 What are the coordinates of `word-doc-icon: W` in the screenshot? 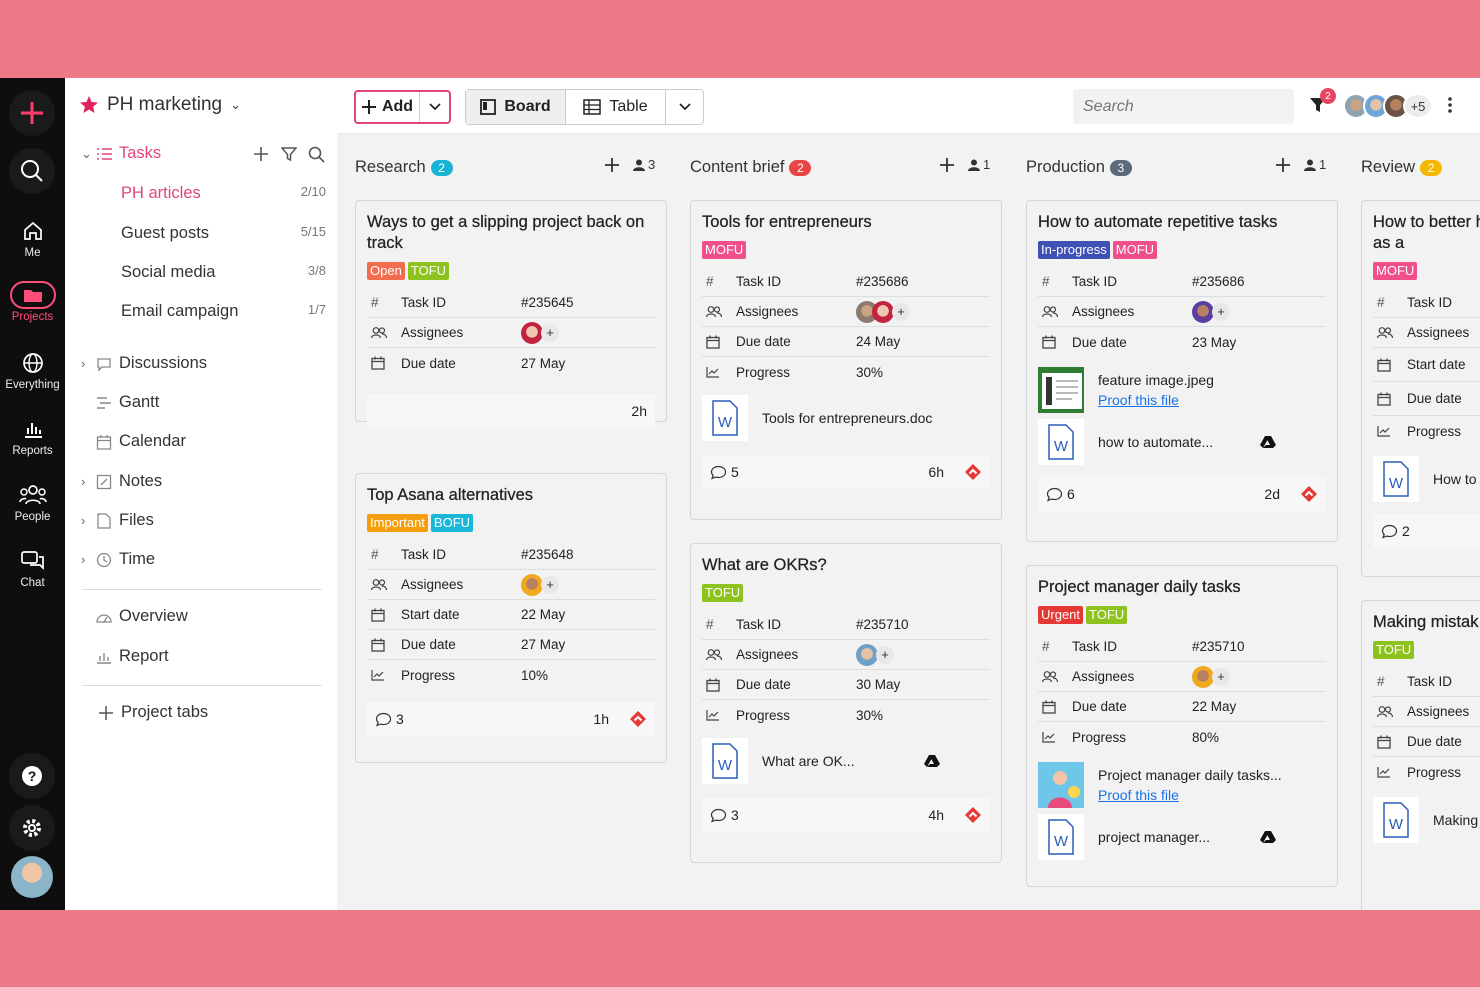 It's located at (725, 418).